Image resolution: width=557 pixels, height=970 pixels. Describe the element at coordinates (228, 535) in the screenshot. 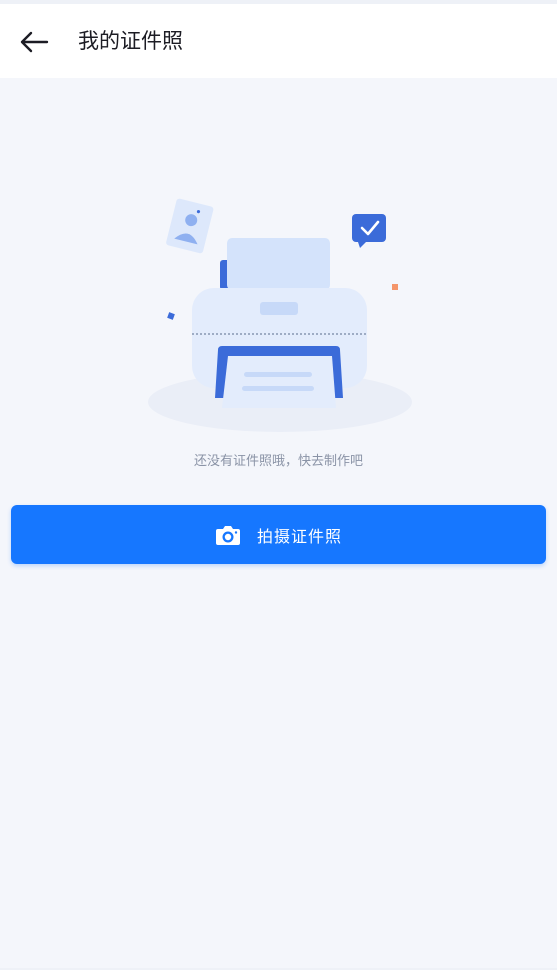

I see `camera-icon` at that location.